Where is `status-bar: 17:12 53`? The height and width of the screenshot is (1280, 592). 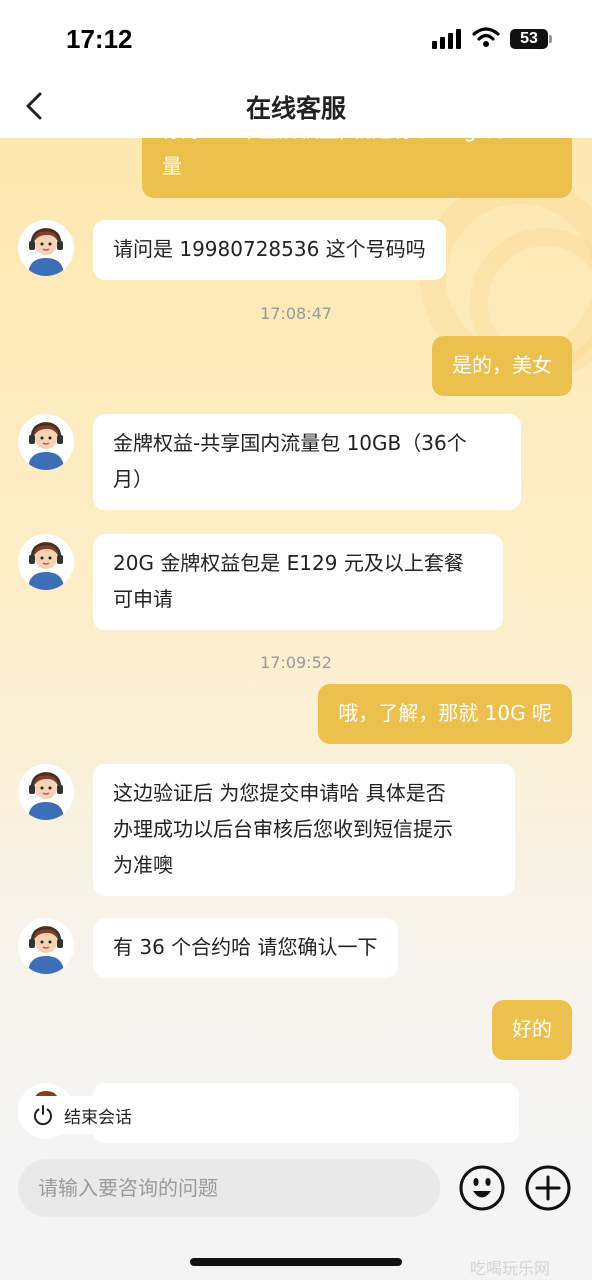
status-bar: 17:12 53 is located at coordinates (296, 38).